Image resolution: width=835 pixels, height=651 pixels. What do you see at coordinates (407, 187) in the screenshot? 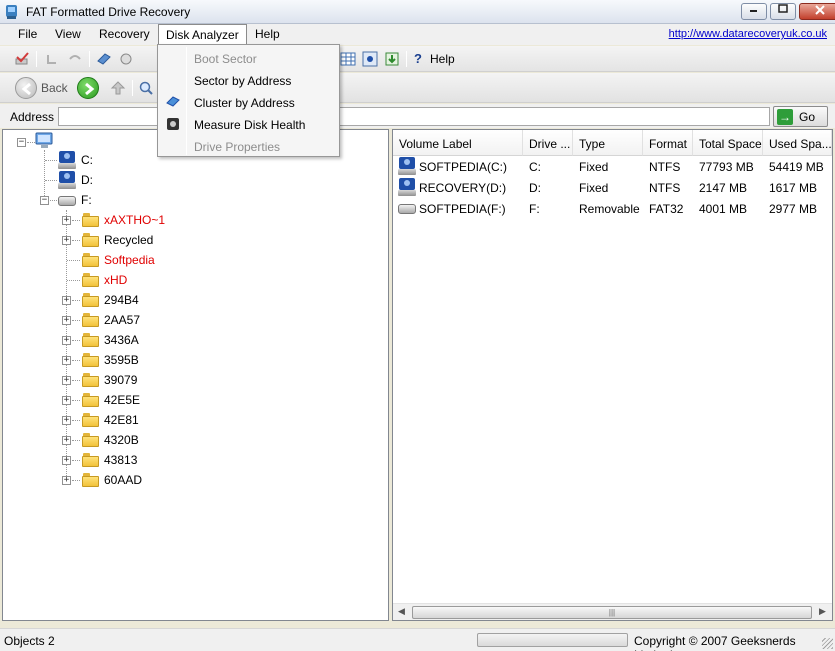
I see `hard-drive-icon` at bounding box center [407, 187].